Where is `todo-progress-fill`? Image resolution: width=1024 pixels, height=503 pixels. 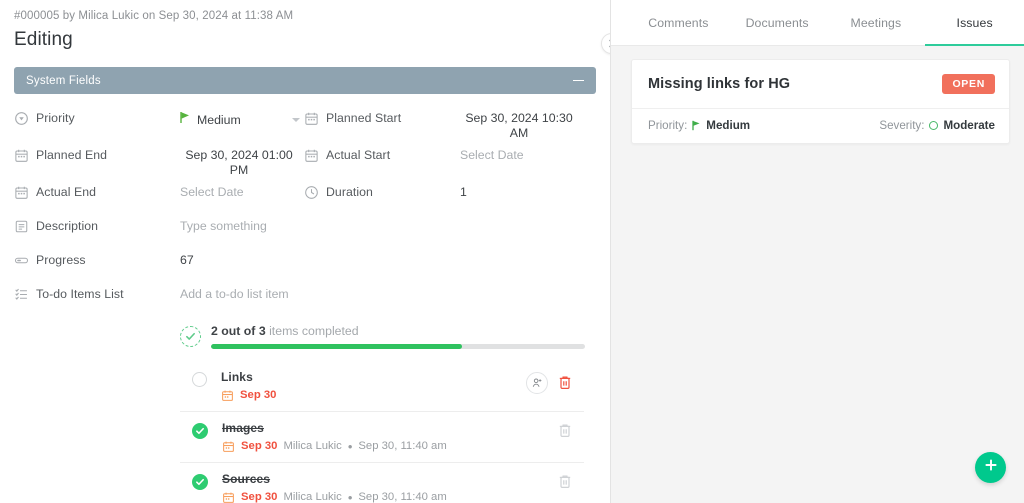
todo-progress-fill is located at coordinates (336, 346).